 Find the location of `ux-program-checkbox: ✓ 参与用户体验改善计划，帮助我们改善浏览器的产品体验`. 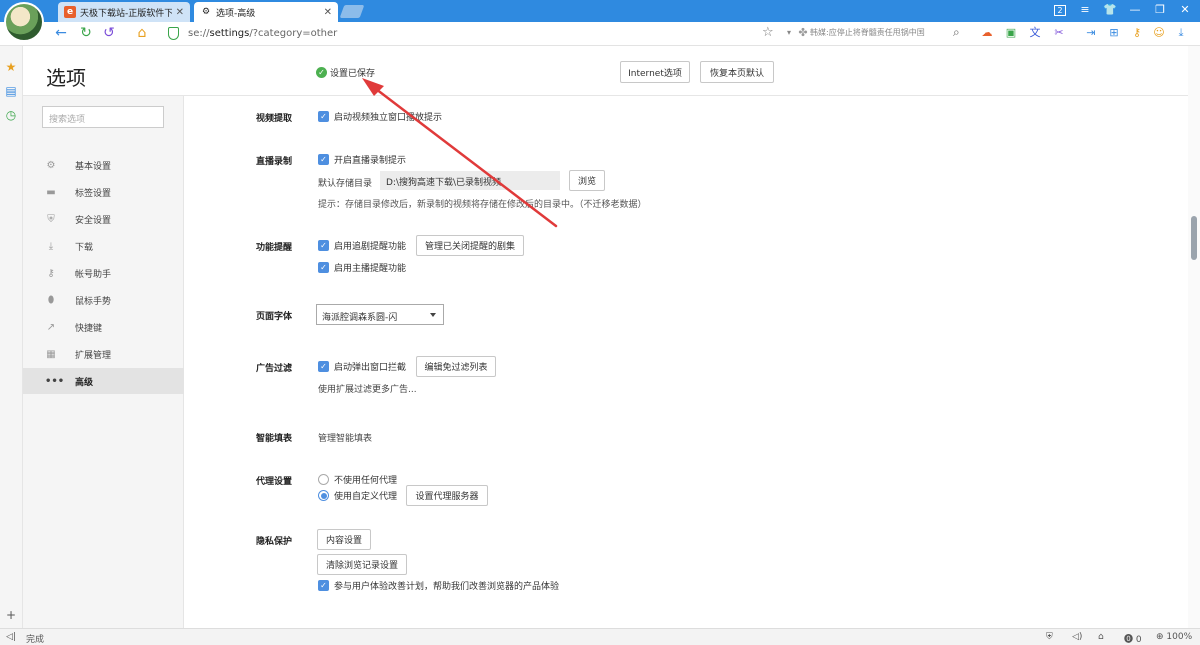

ux-program-checkbox: ✓ 参与用户体验改善计划，帮助我们改善浏览器的产品体验 is located at coordinates (438, 585).